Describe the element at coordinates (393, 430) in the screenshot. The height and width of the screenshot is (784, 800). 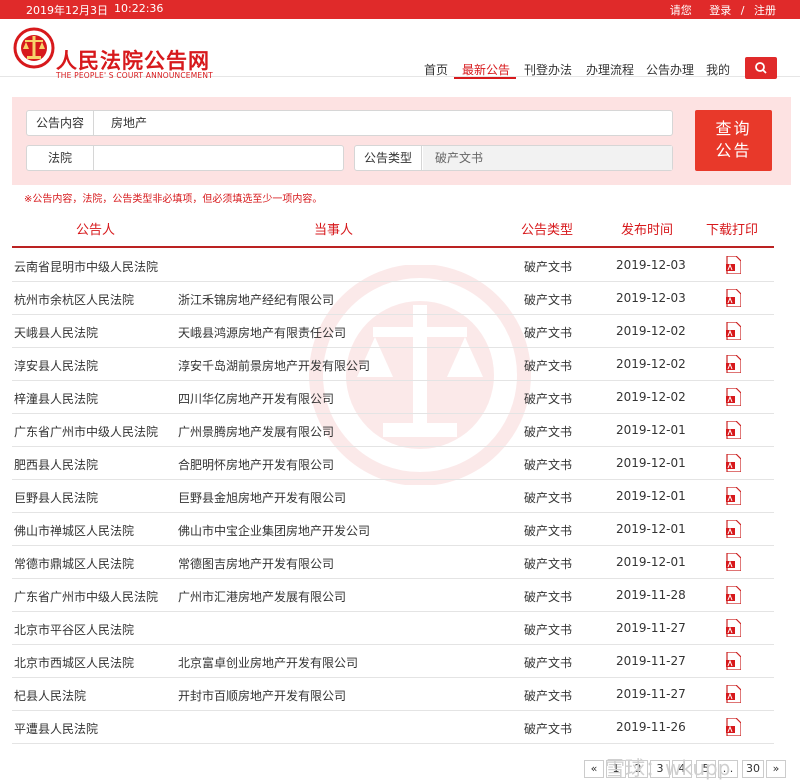
I see `table-row: 广东省广州市中级人民法院 广州景腾房地产发展有限公司 破产文书 2019-12-01` at that location.